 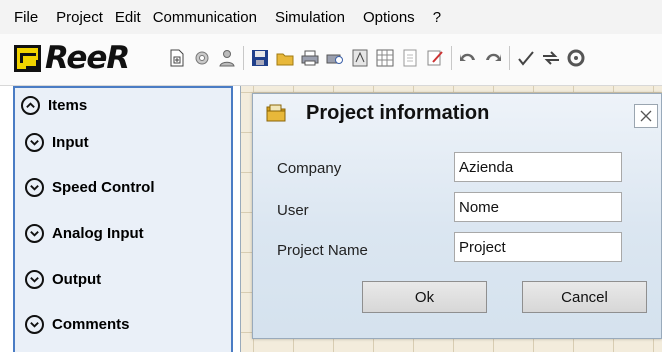 I want to click on items-header: Items, so click(x=54, y=105).